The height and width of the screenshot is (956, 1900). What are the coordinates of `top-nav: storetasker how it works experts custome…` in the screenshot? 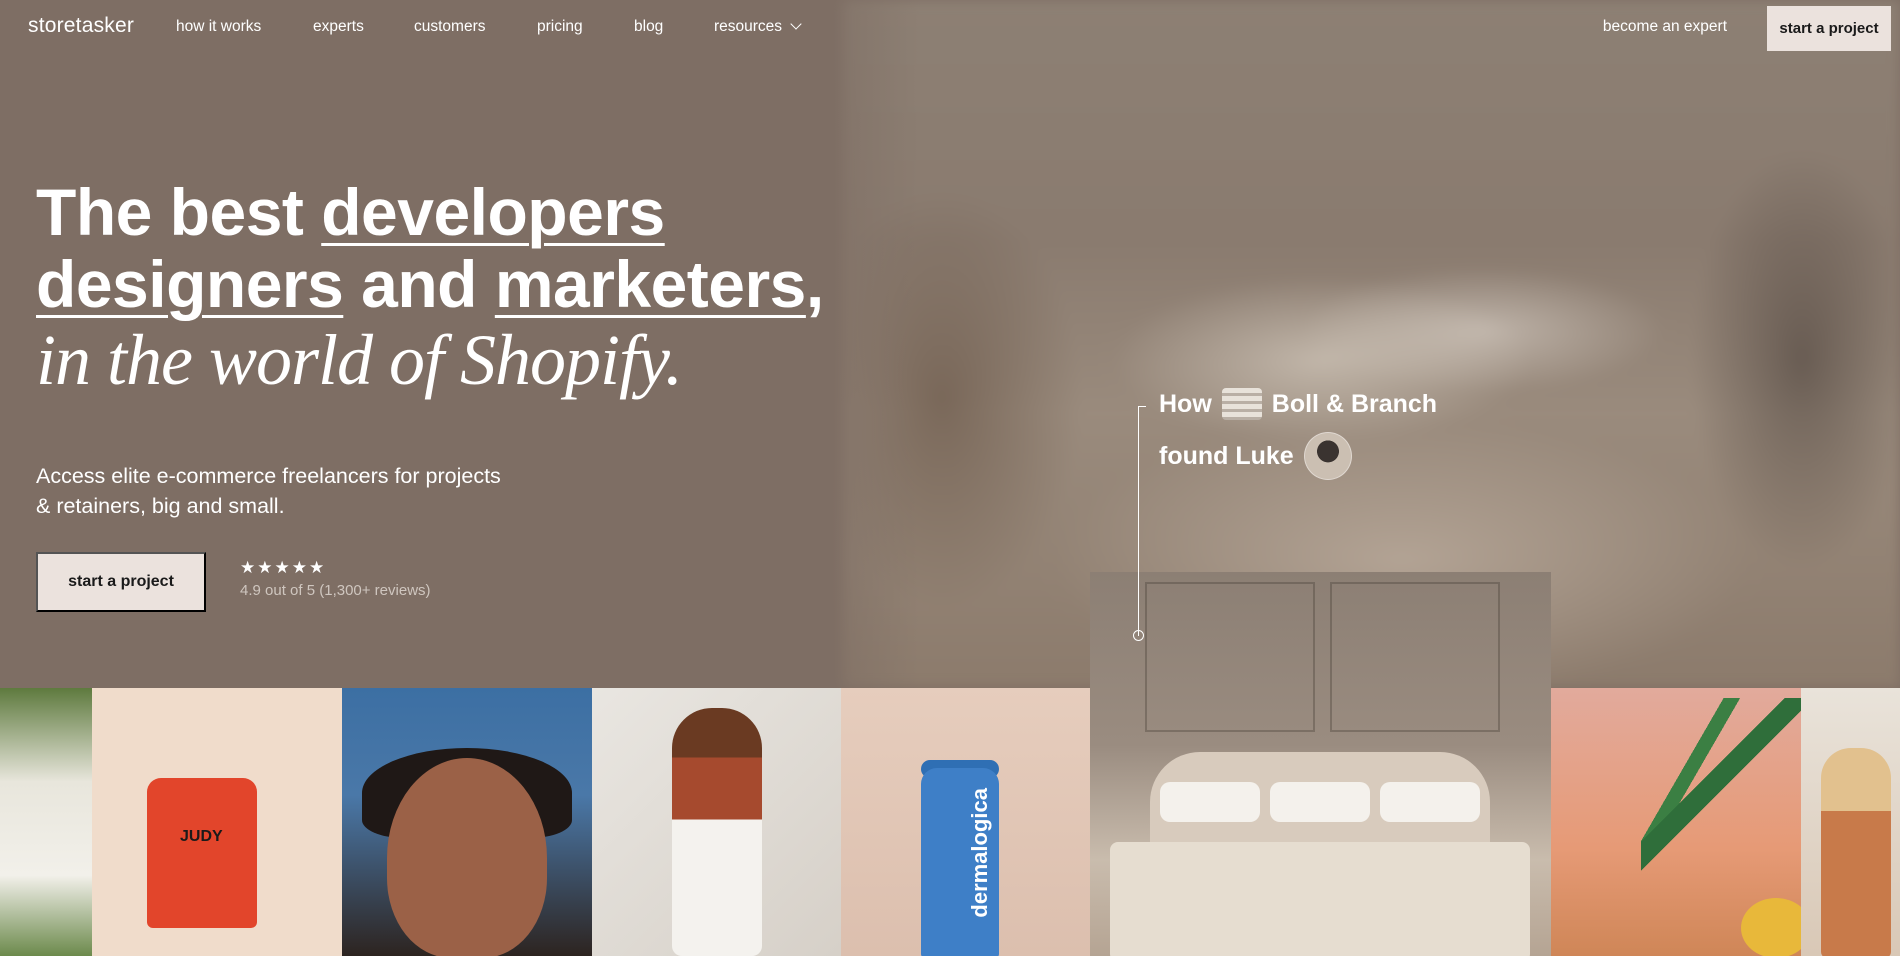 It's located at (950, 28).